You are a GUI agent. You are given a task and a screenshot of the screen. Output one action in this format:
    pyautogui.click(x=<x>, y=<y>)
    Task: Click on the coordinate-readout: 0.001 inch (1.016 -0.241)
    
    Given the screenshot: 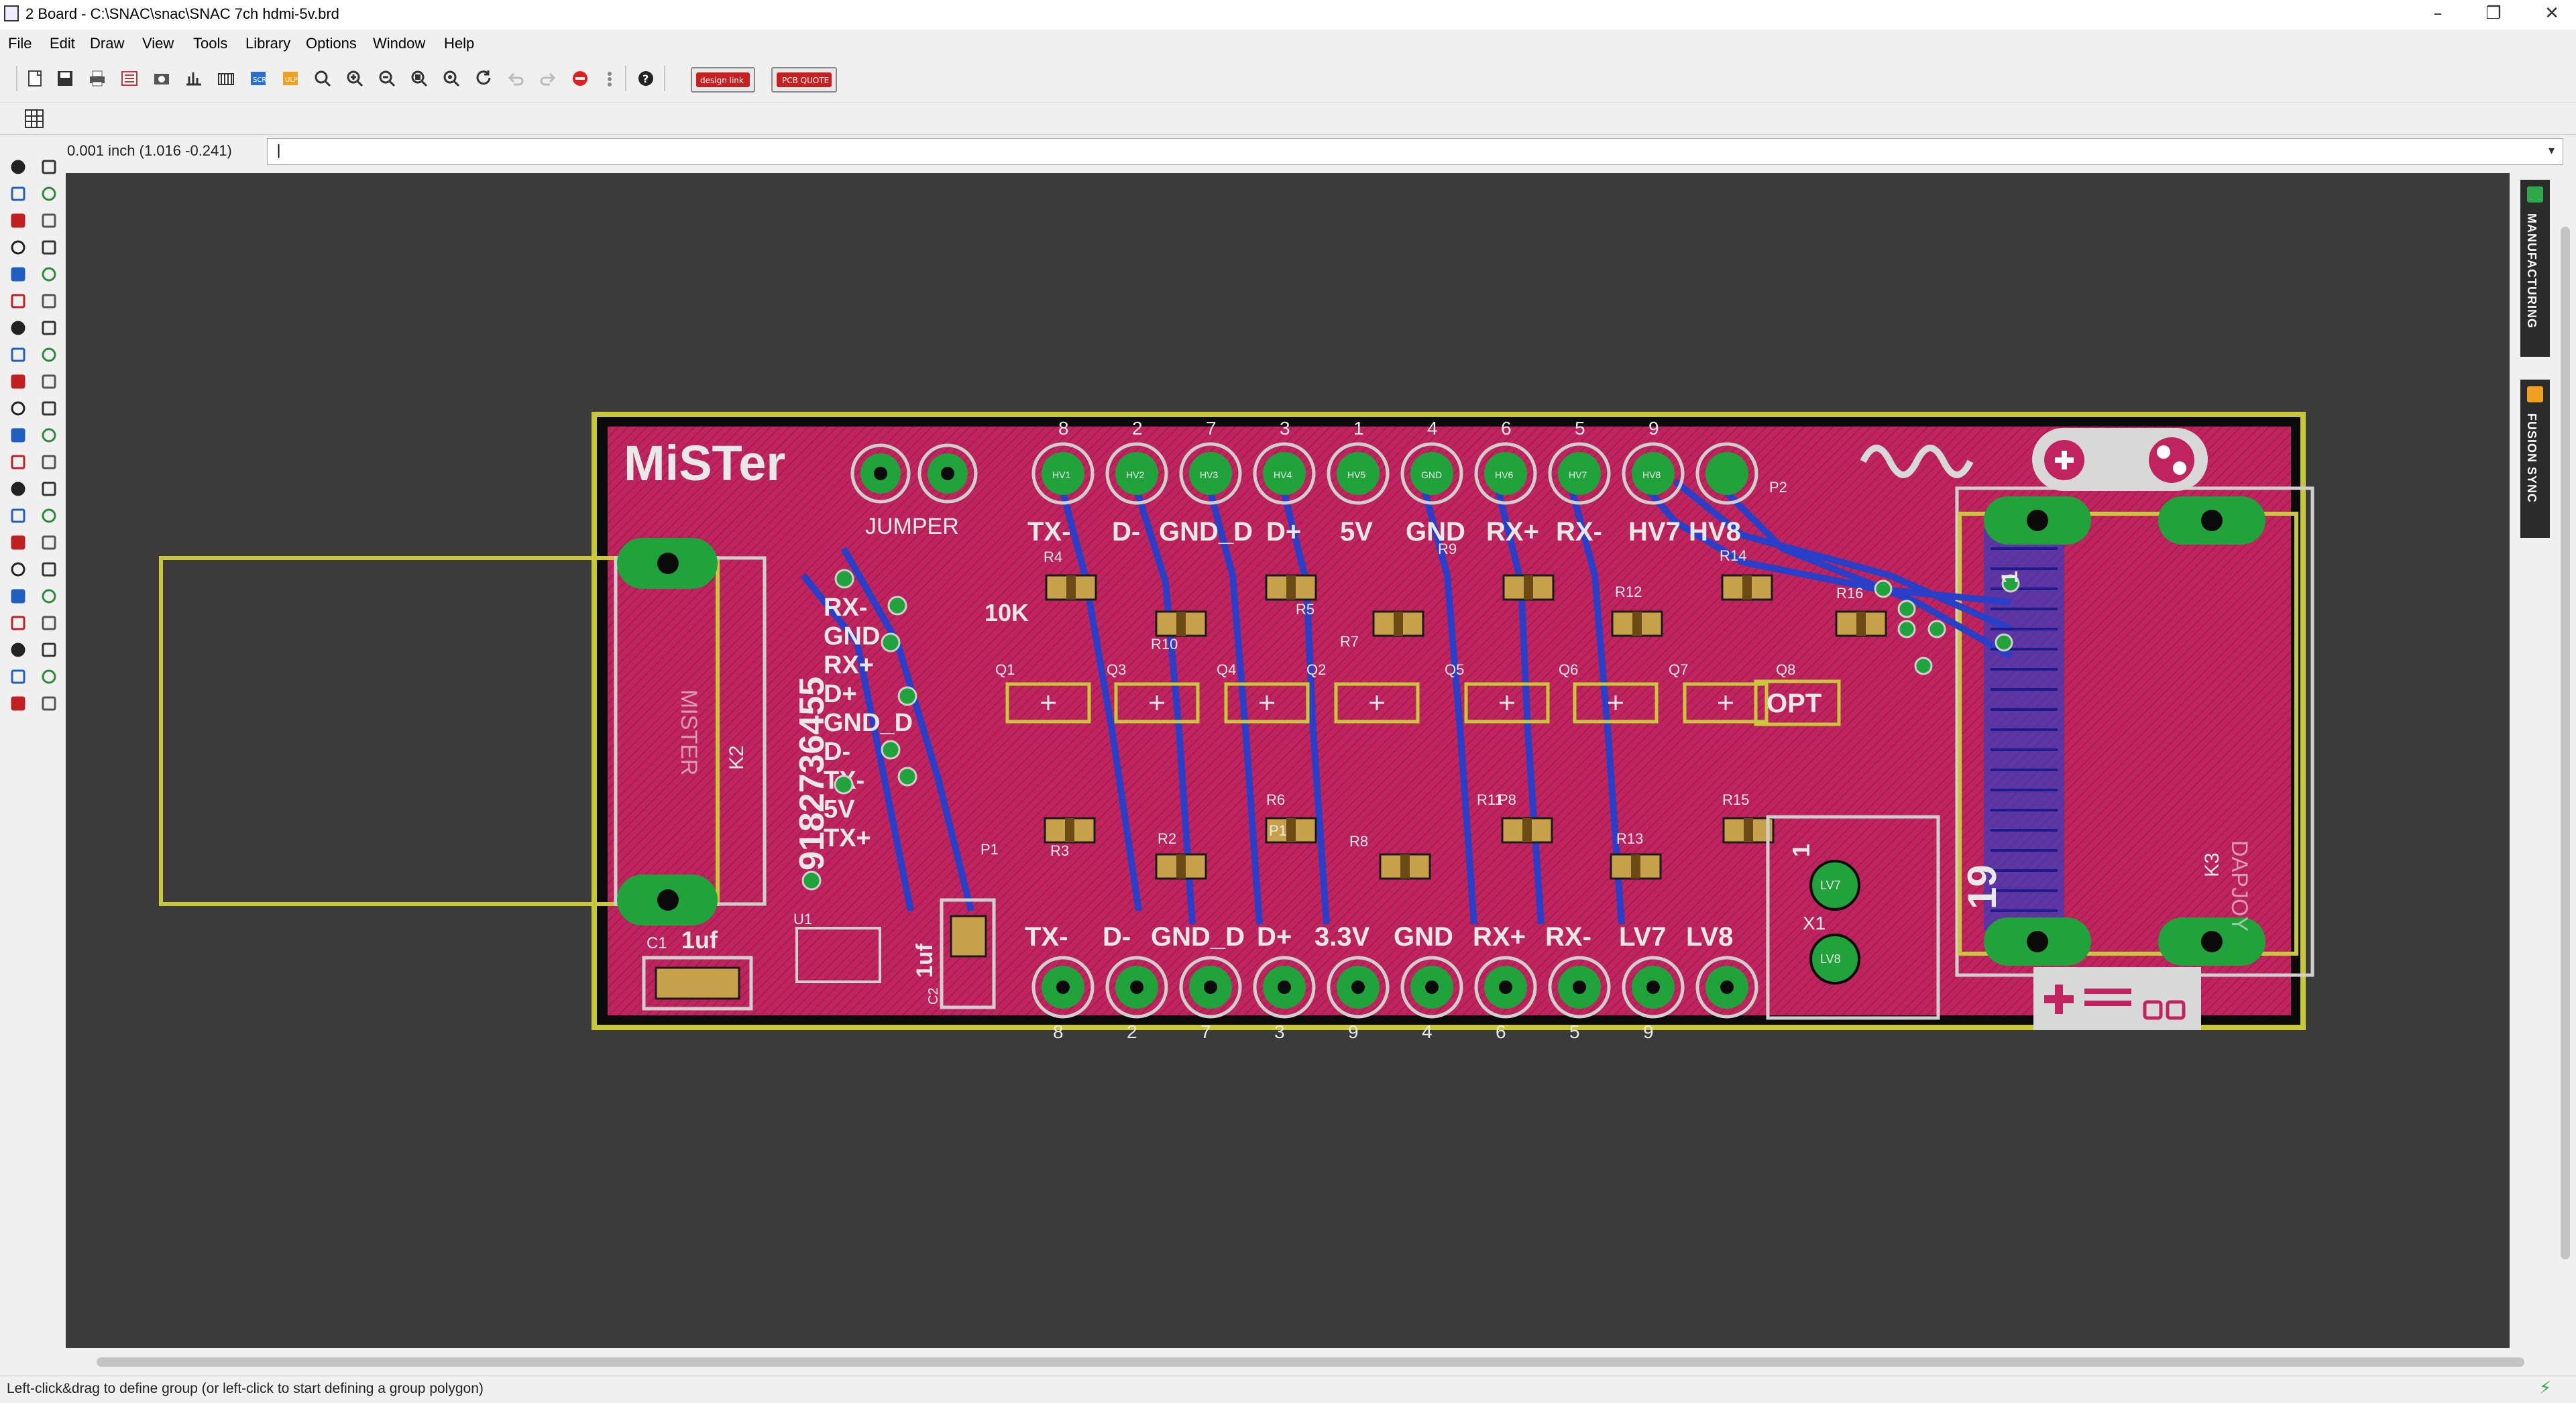 What is the action you would take?
    pyautogui.click(x=149, y=151)
    